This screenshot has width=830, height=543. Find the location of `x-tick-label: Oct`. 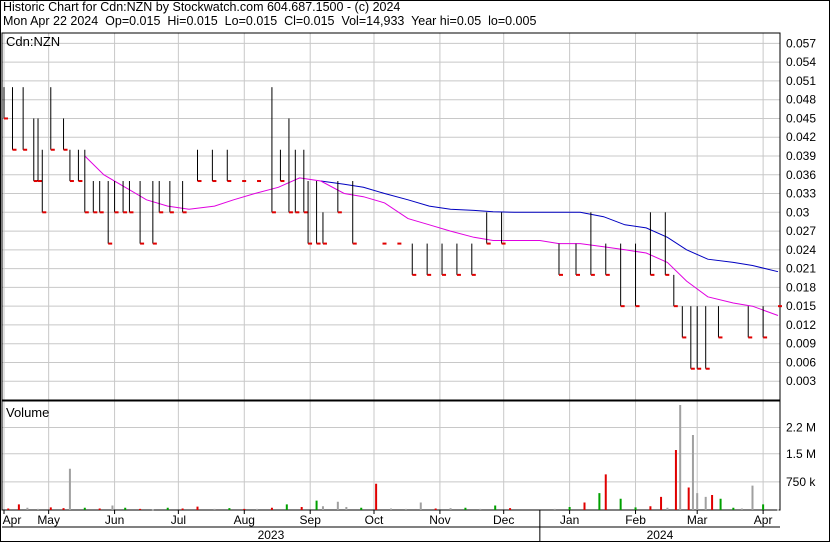

x-tick-label: Oct is located at coordinates (374, 520).